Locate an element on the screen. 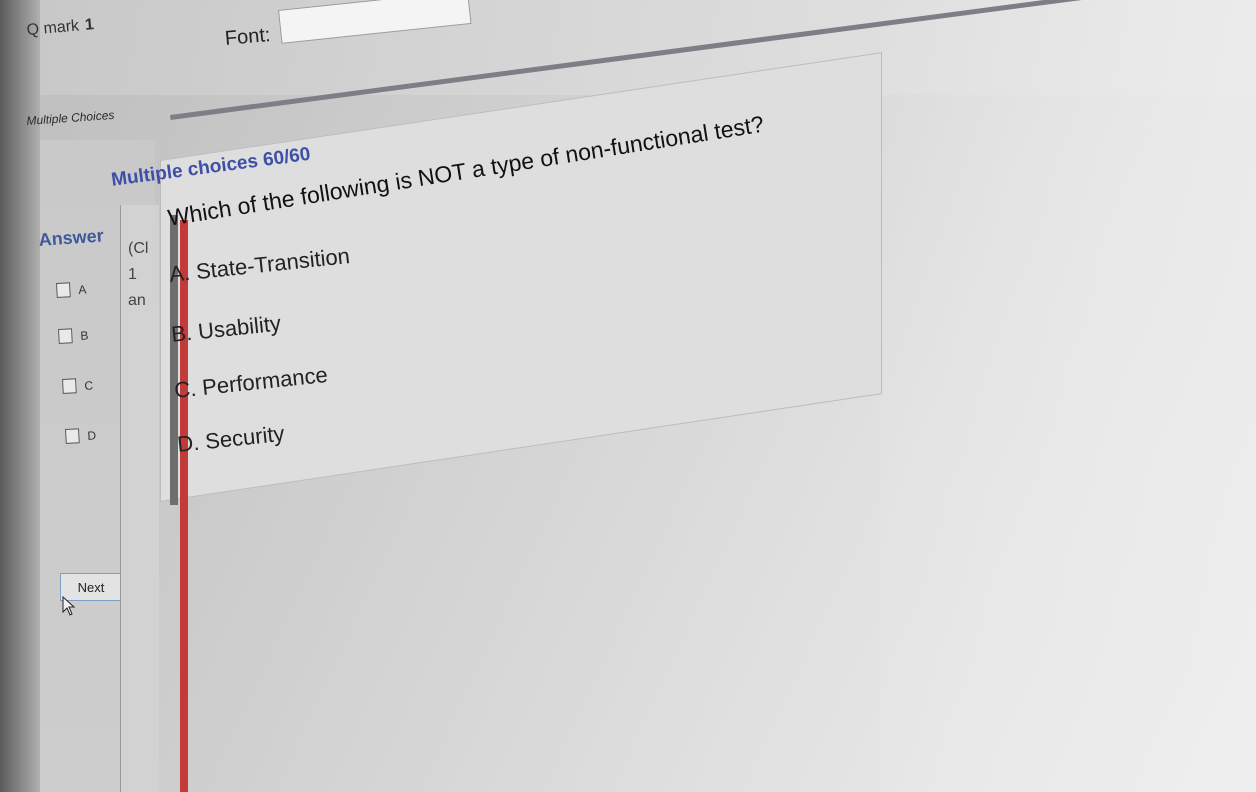 This screenshot has height=792, width=1256. answer-option-label: D is located at coordinates (91, 435).